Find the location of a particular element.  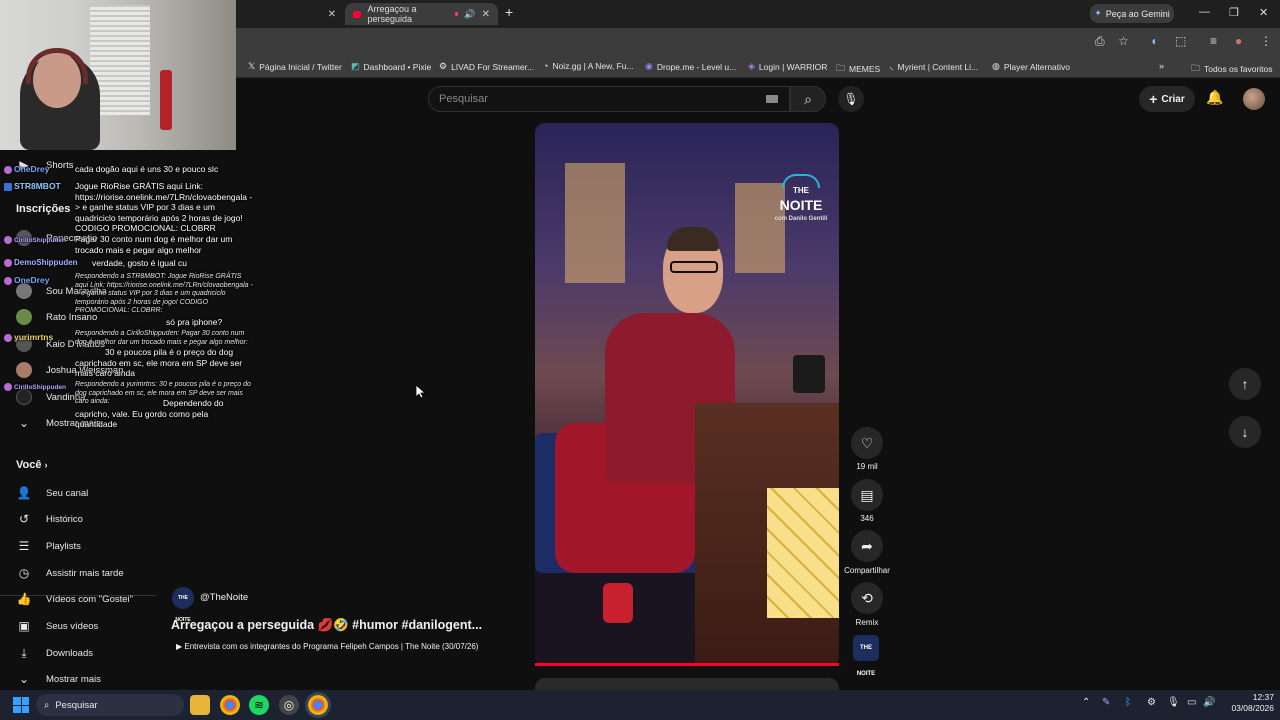

sidebar-item-your-channel: 👤 Seu canal is located at coordinates (52, 493).